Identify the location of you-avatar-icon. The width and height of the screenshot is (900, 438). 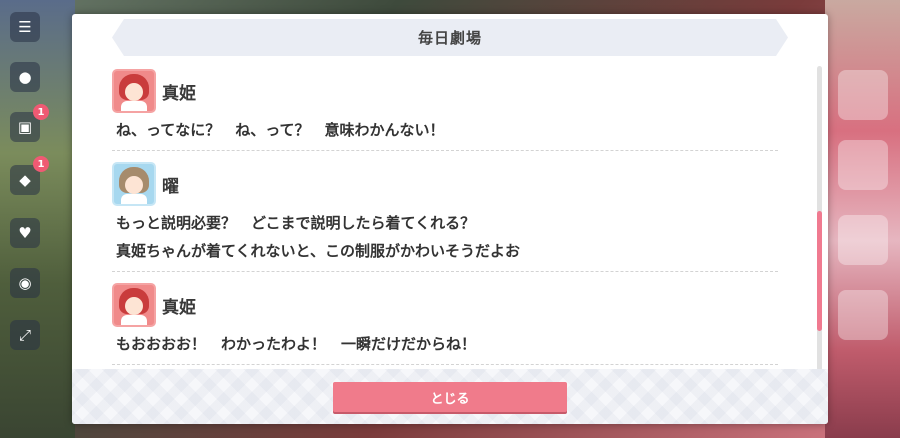
(134, 184).